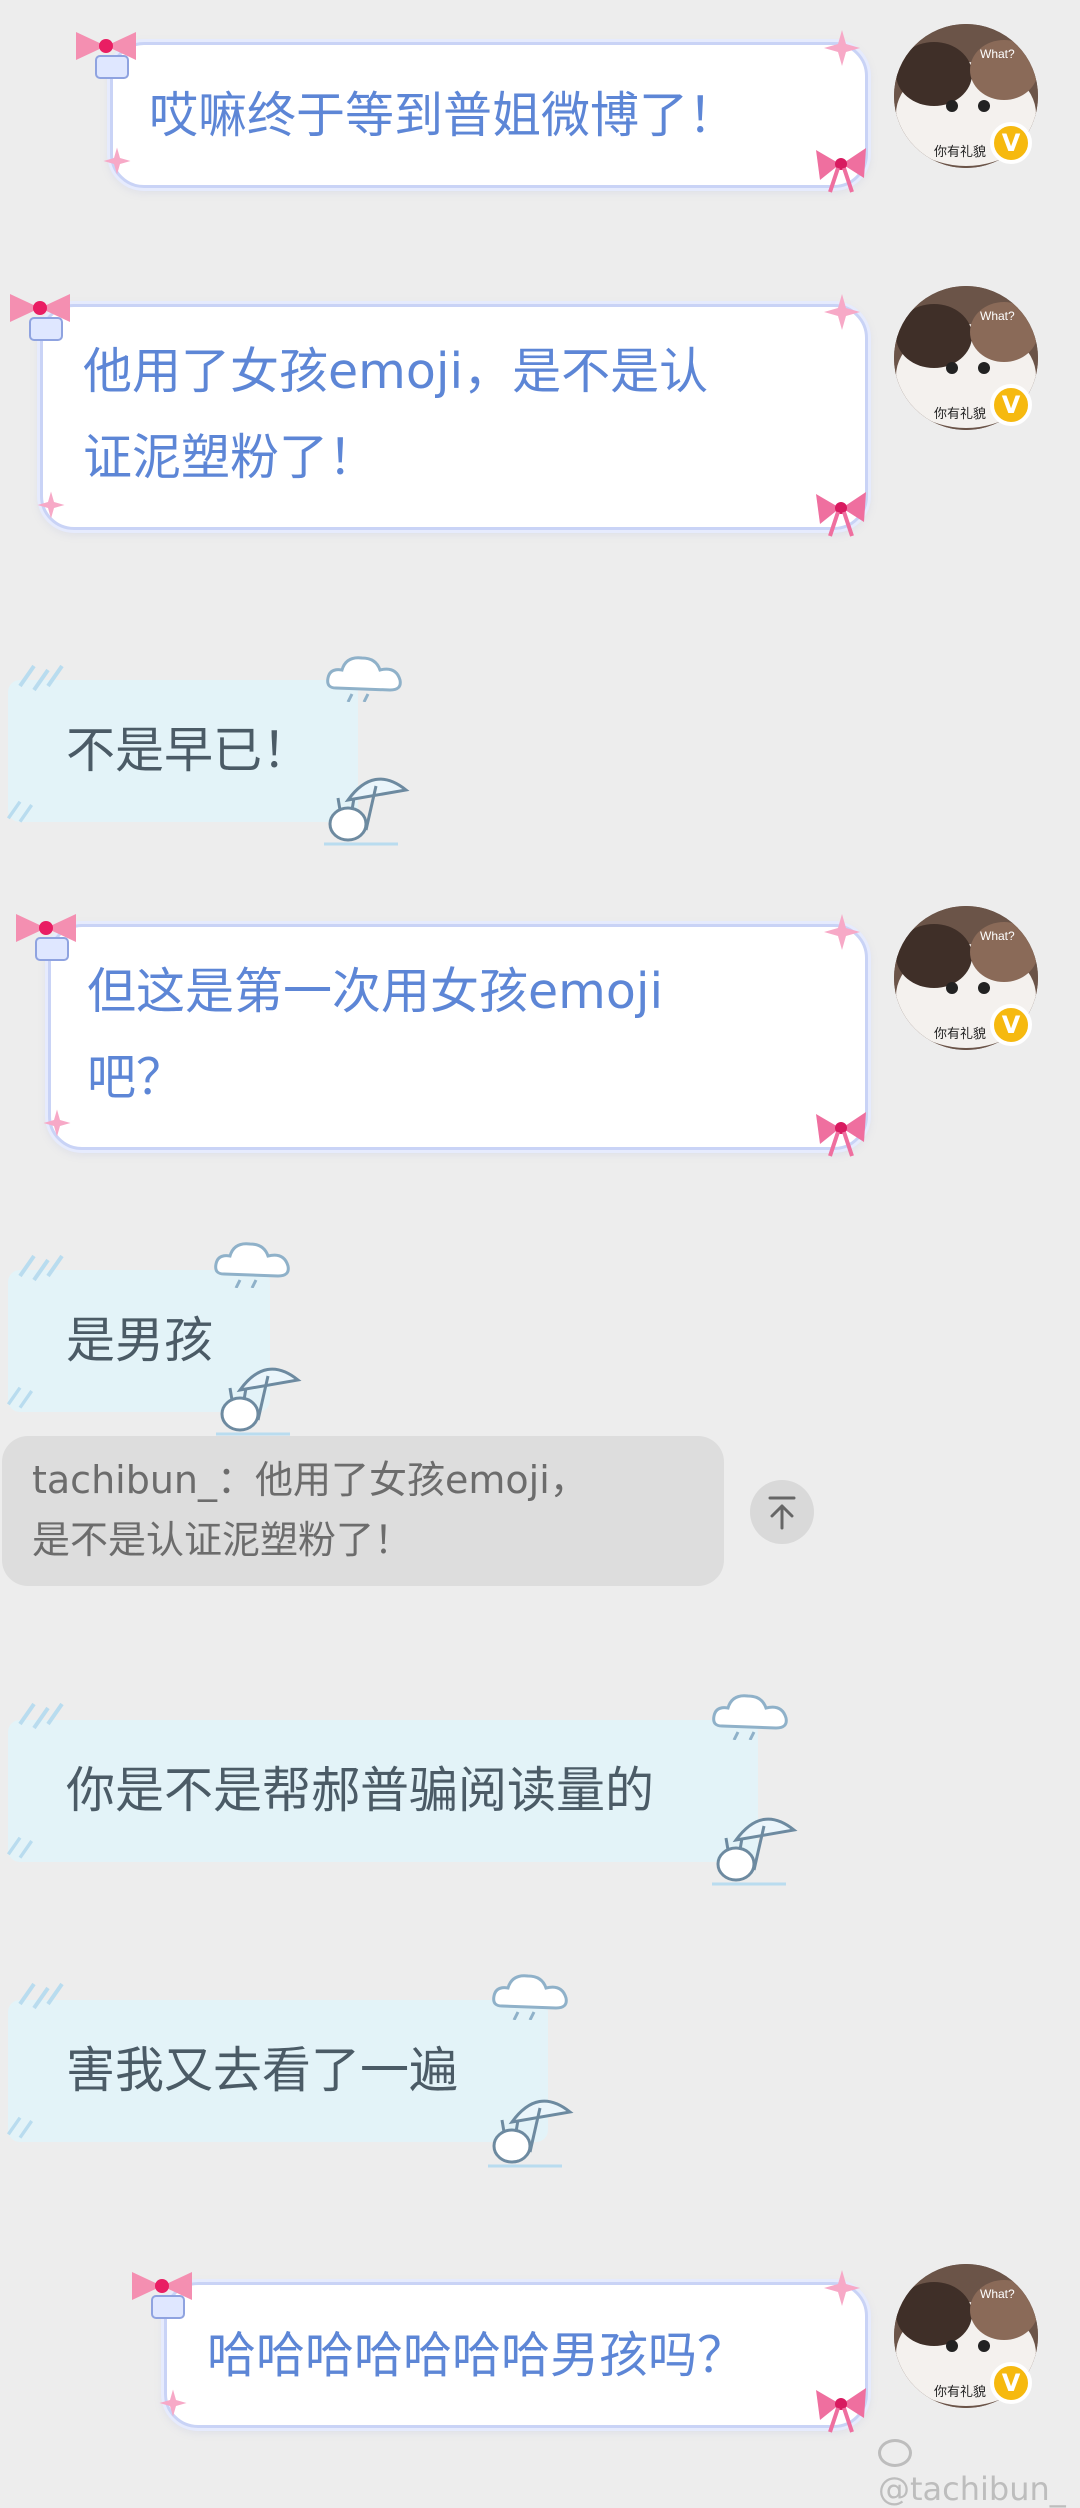  I want to click on message-text: 他用了女孩emoji，是不是认, so click(396, 371).